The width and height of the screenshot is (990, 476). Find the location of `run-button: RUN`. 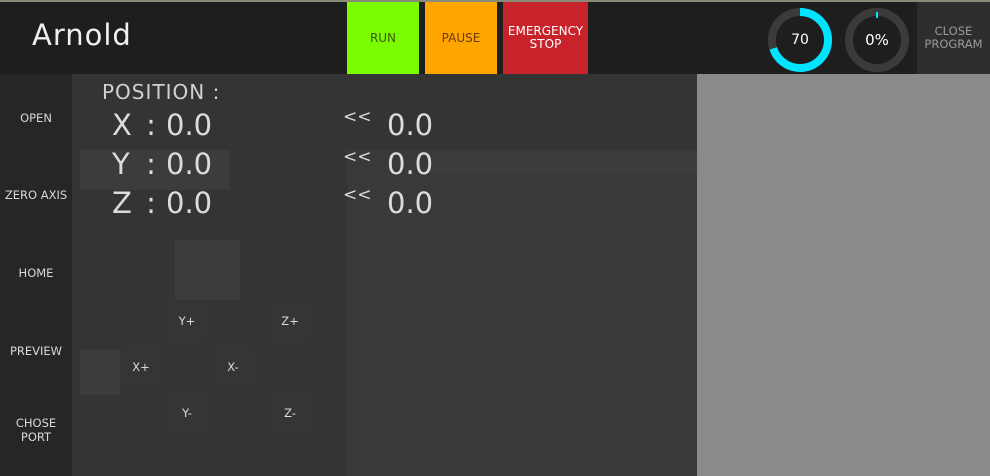

run-button: RUN is located at coordinates (383, 38).